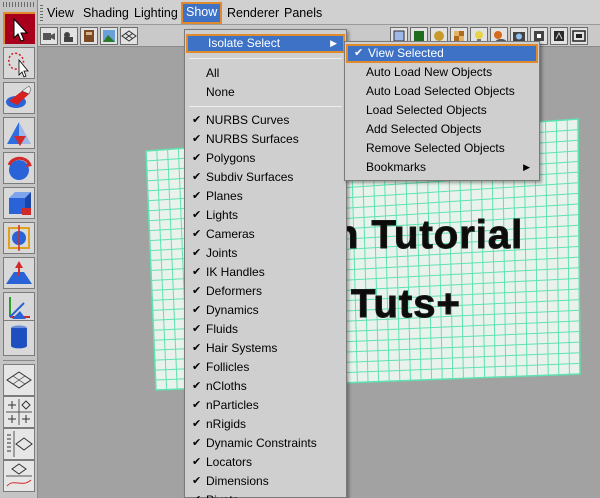  I want to click on menuitem-label: Deformers, so click(234, 291).